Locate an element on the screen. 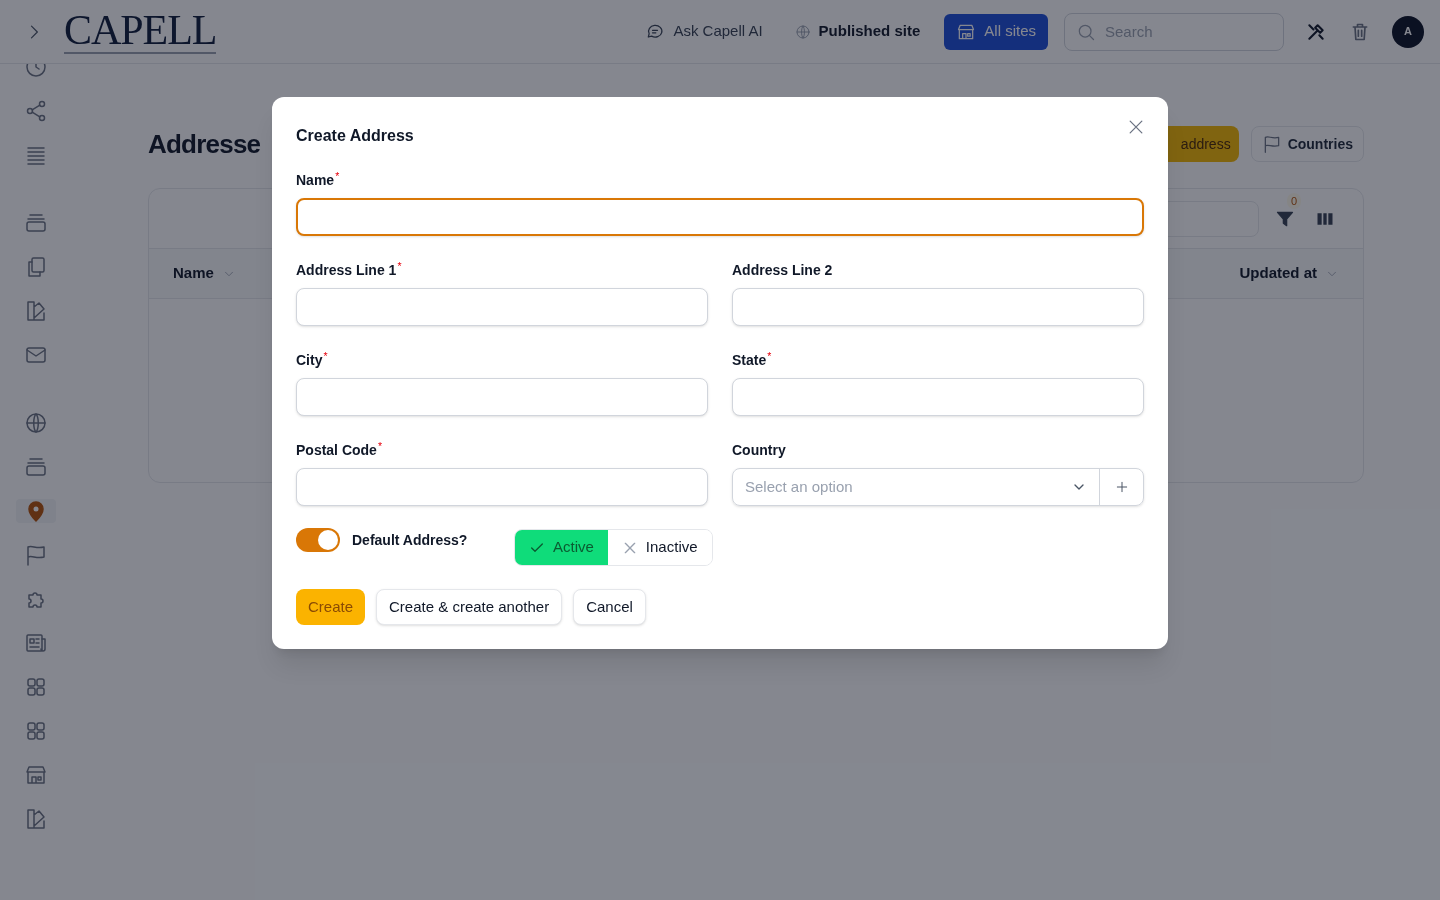 The height and width of the screenshot is (900, 1440). secondary-button: Create & create another is located at coordinates (469, 607).